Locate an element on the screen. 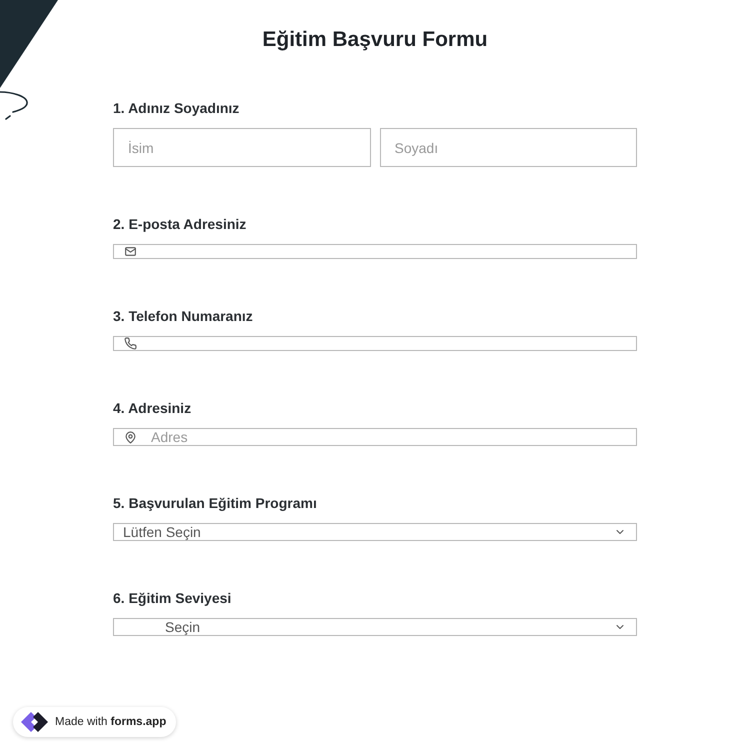  logo-icon is located at coordinates (34, 722).